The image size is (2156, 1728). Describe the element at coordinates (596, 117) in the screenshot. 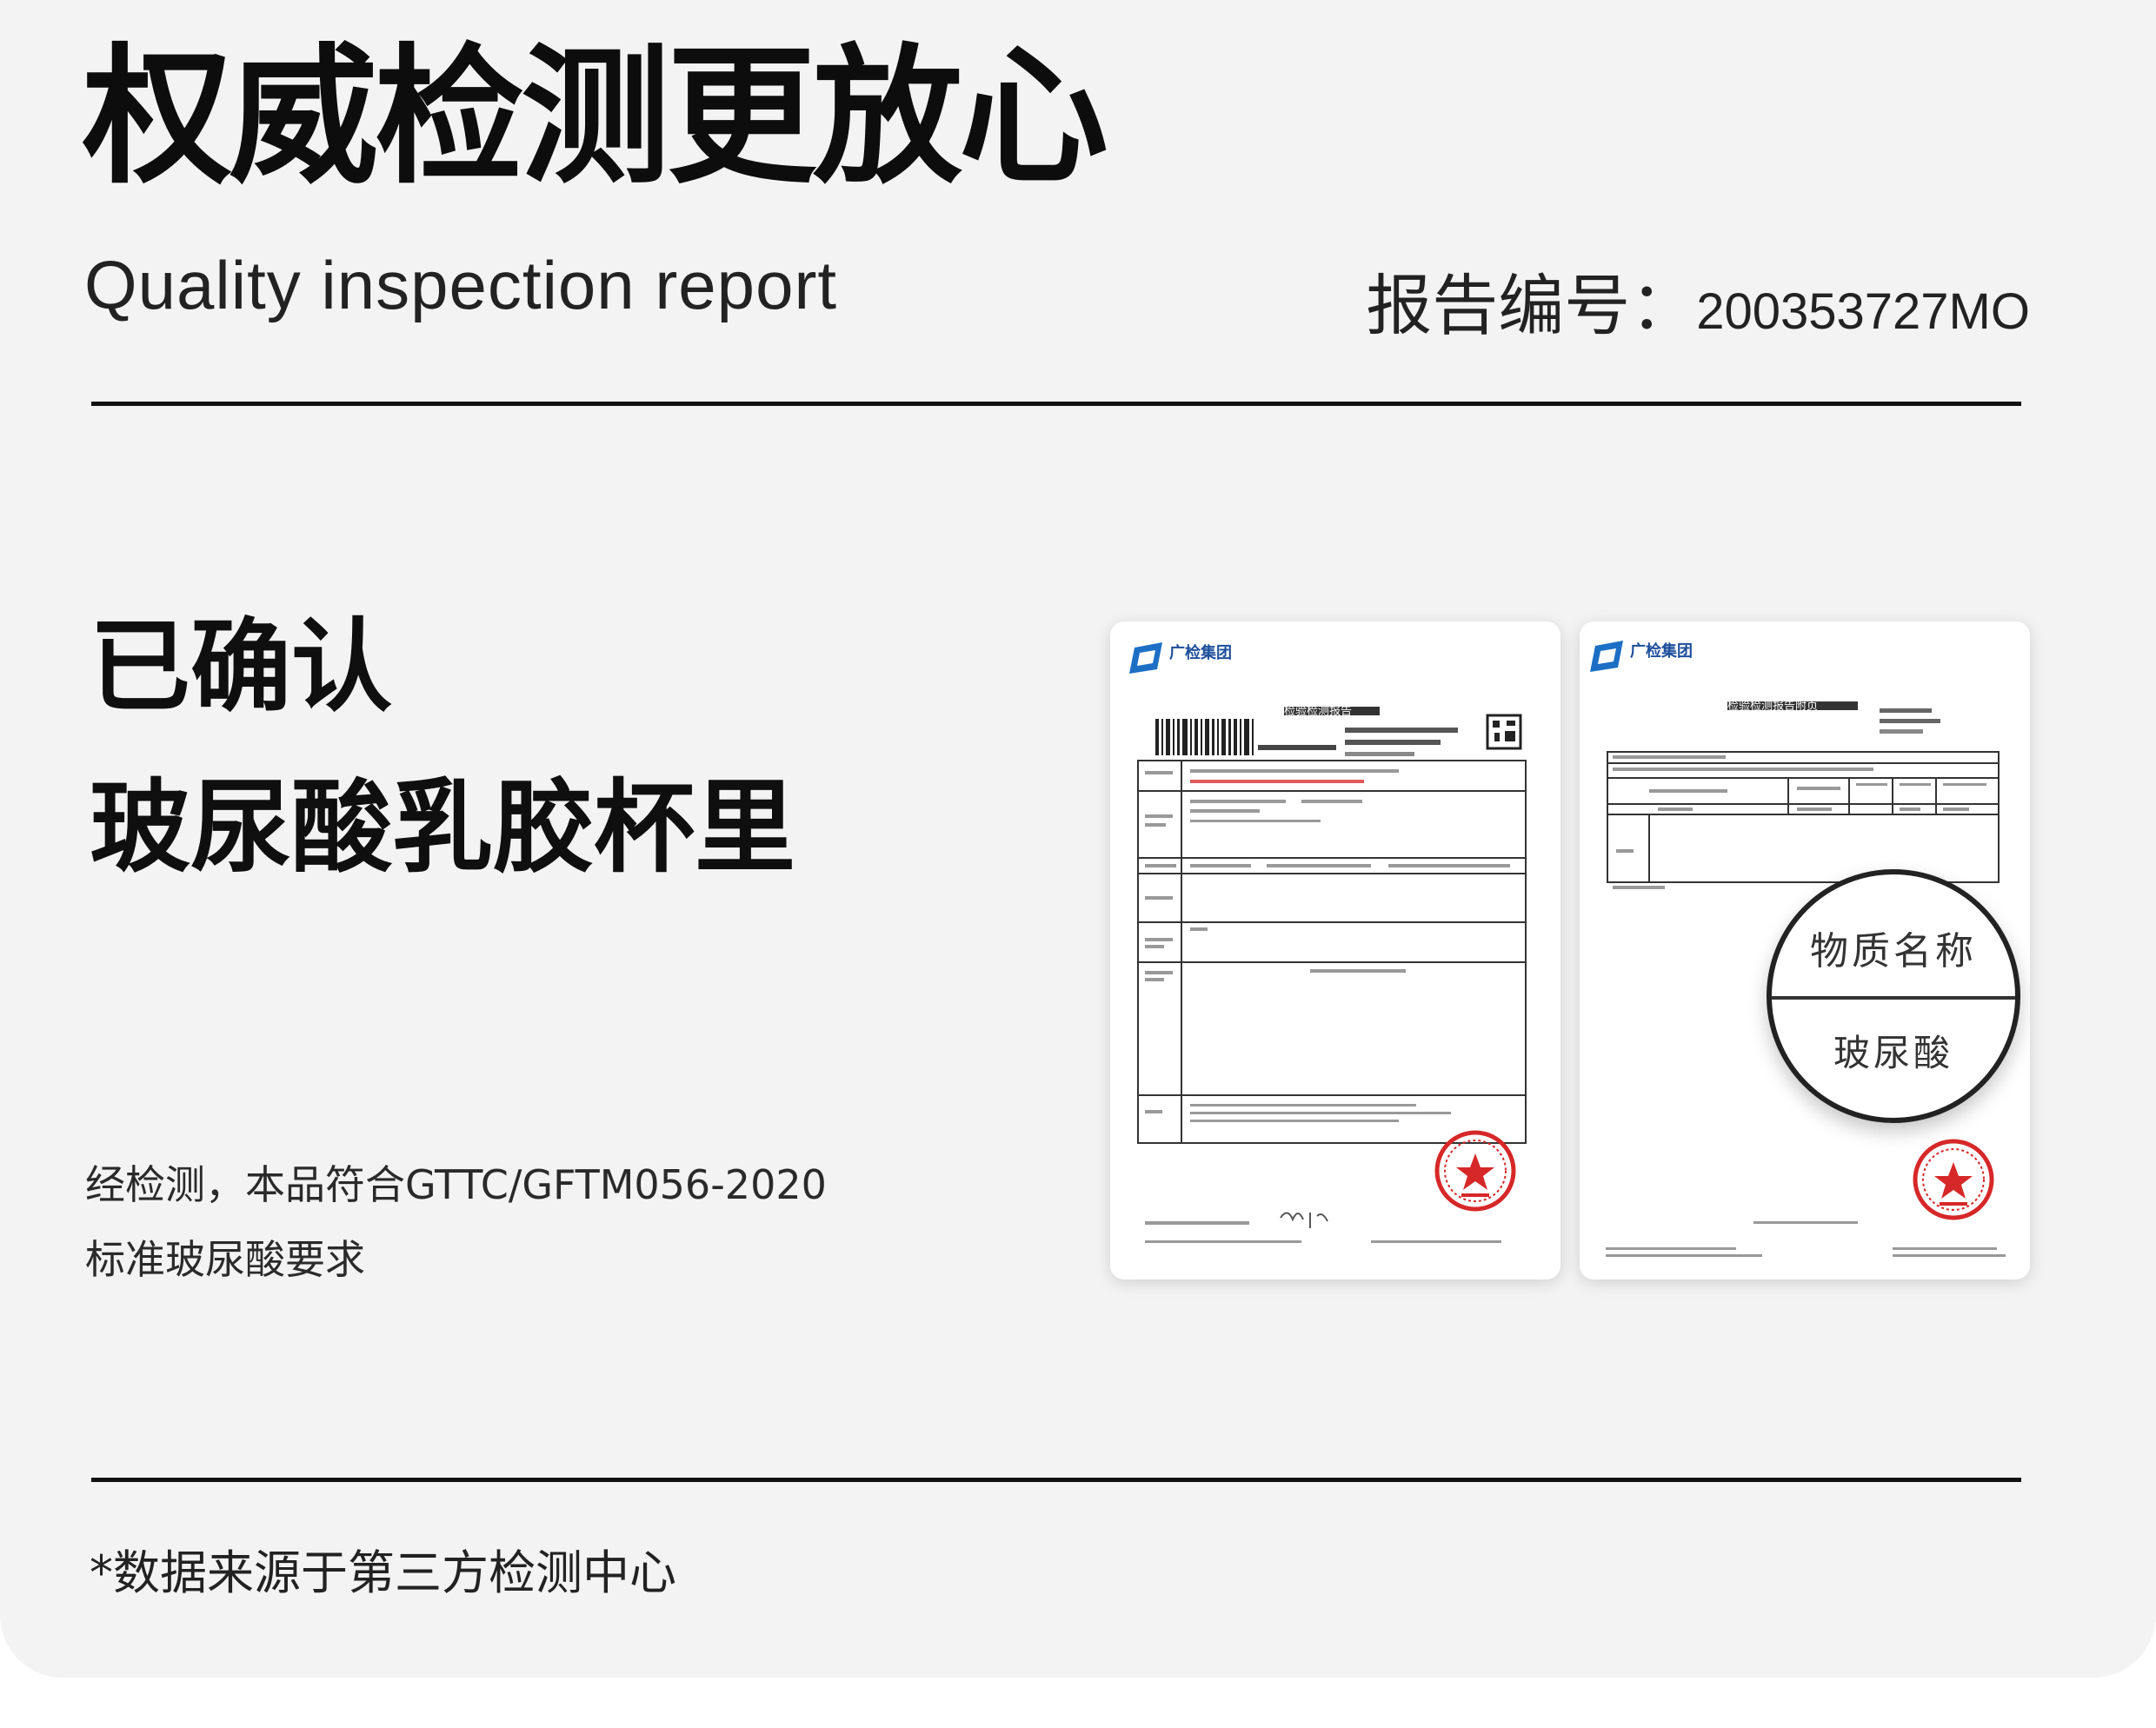

I see `page-title: 权威检测更放心` at that location.